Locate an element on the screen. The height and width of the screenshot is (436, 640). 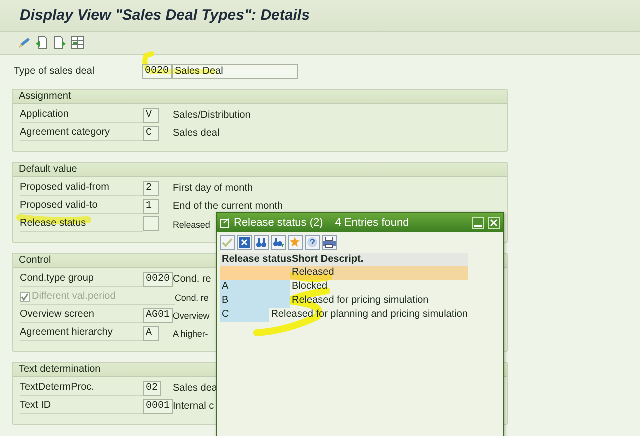
field-label: TextDetermProc. is located at coordinates (81, 388).